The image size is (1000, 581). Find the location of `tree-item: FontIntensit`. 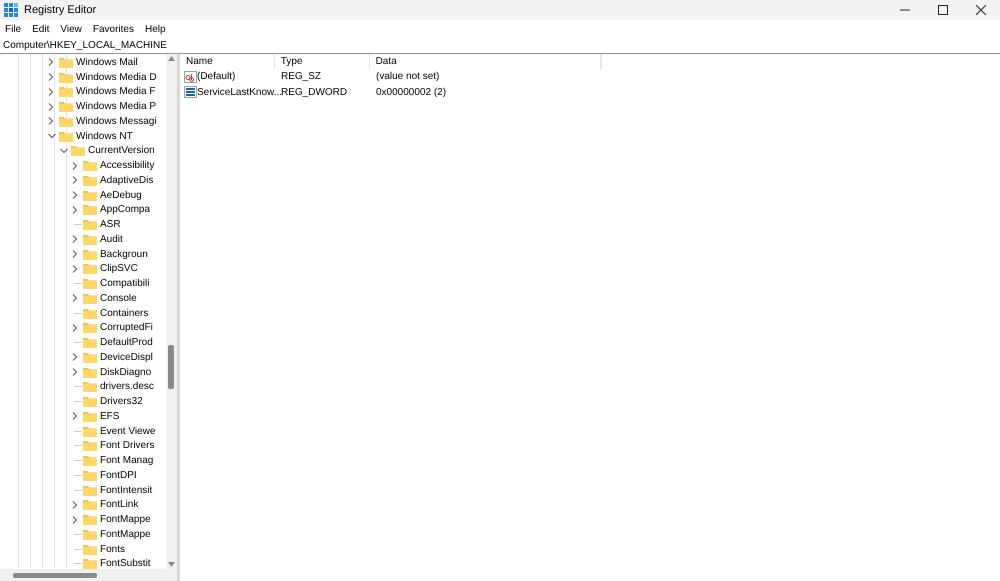

tree-item: FontIntensit is located at coordinates (126, 490).